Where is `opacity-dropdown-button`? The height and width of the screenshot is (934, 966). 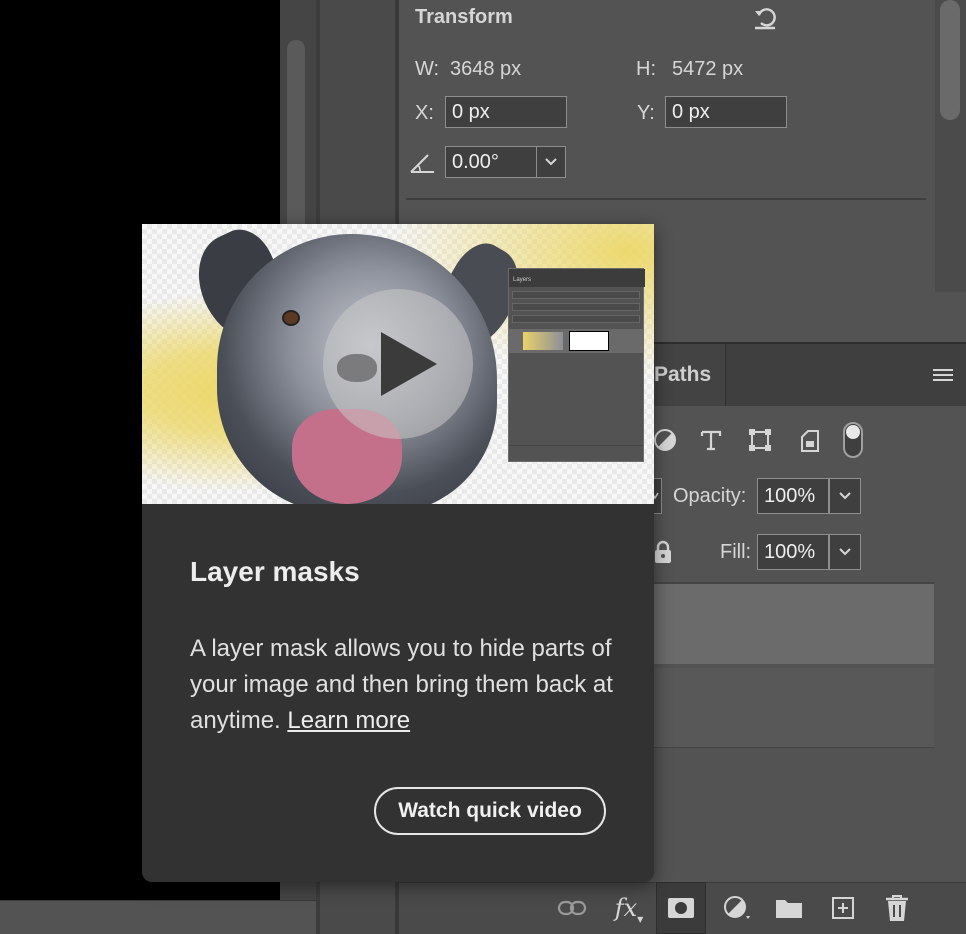
opacity-dropdown-button is located at coordinates (845, 496).